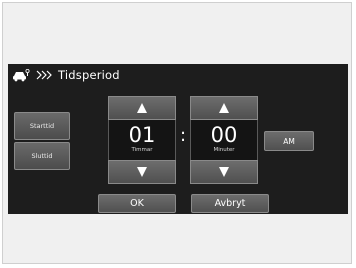  What do you see at coordinates (44, 75) in the screenshot?
I see `breadcrumb-chevrons-icon` at bounding box center [44, 75].